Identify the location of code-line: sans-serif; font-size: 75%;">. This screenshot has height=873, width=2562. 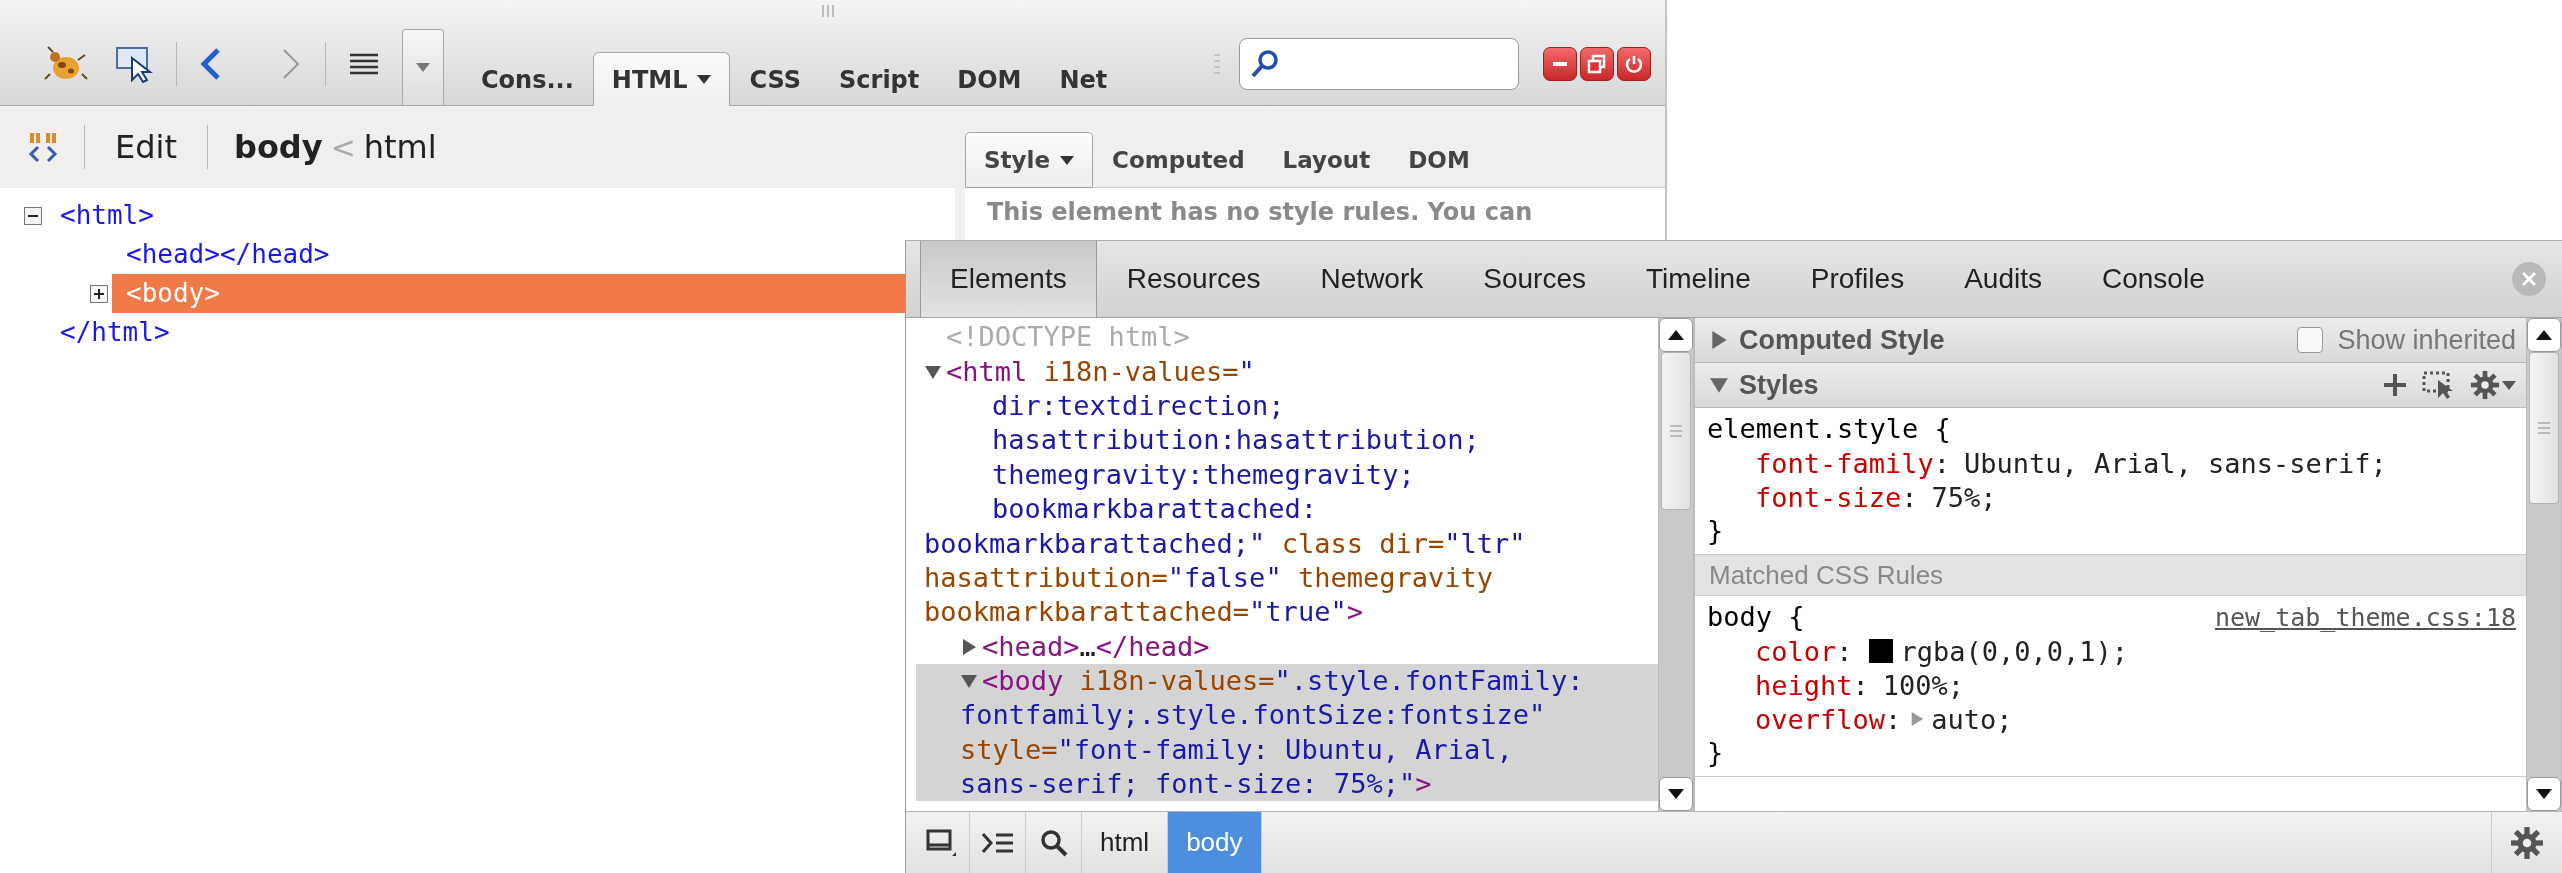
(1196, 784).